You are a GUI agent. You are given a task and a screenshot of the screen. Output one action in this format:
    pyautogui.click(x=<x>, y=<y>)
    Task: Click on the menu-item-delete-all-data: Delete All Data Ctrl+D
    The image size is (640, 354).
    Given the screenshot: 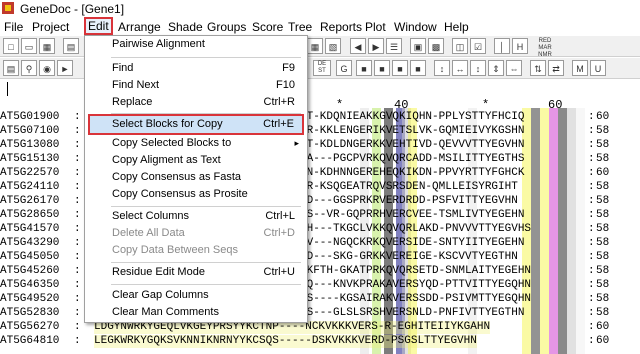 What is the action you would take?
    pyautogui.click(x=196, y=233)
    